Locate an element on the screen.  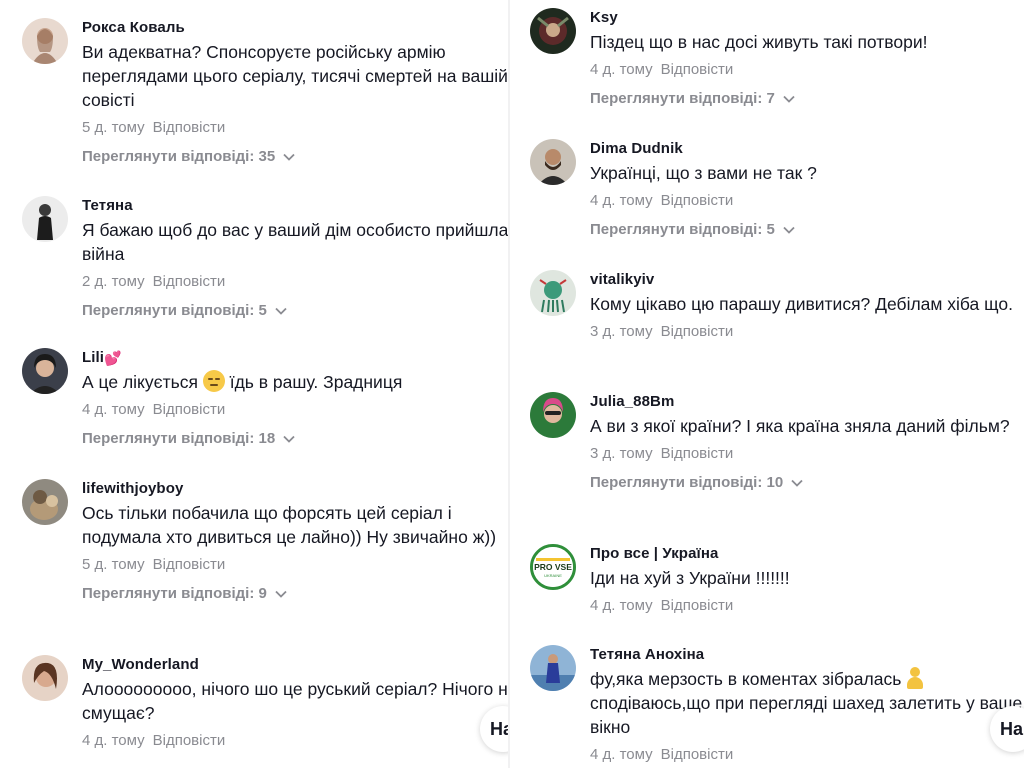
view-replies-label: Переглянути відповіді: 7 is located at coordinates (682, 98).